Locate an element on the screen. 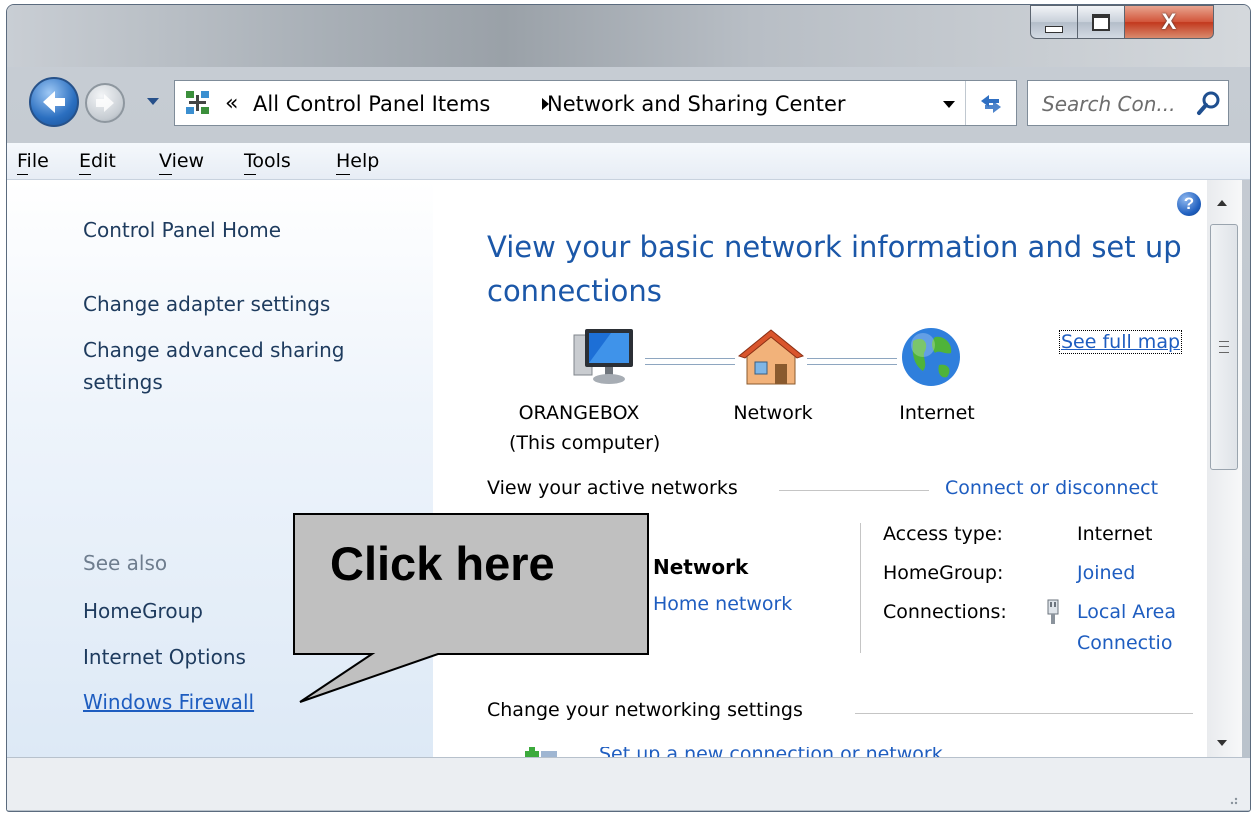 The width and height of the screenshot is (1255, 816). address-divider is located at coordinates (965, 103).